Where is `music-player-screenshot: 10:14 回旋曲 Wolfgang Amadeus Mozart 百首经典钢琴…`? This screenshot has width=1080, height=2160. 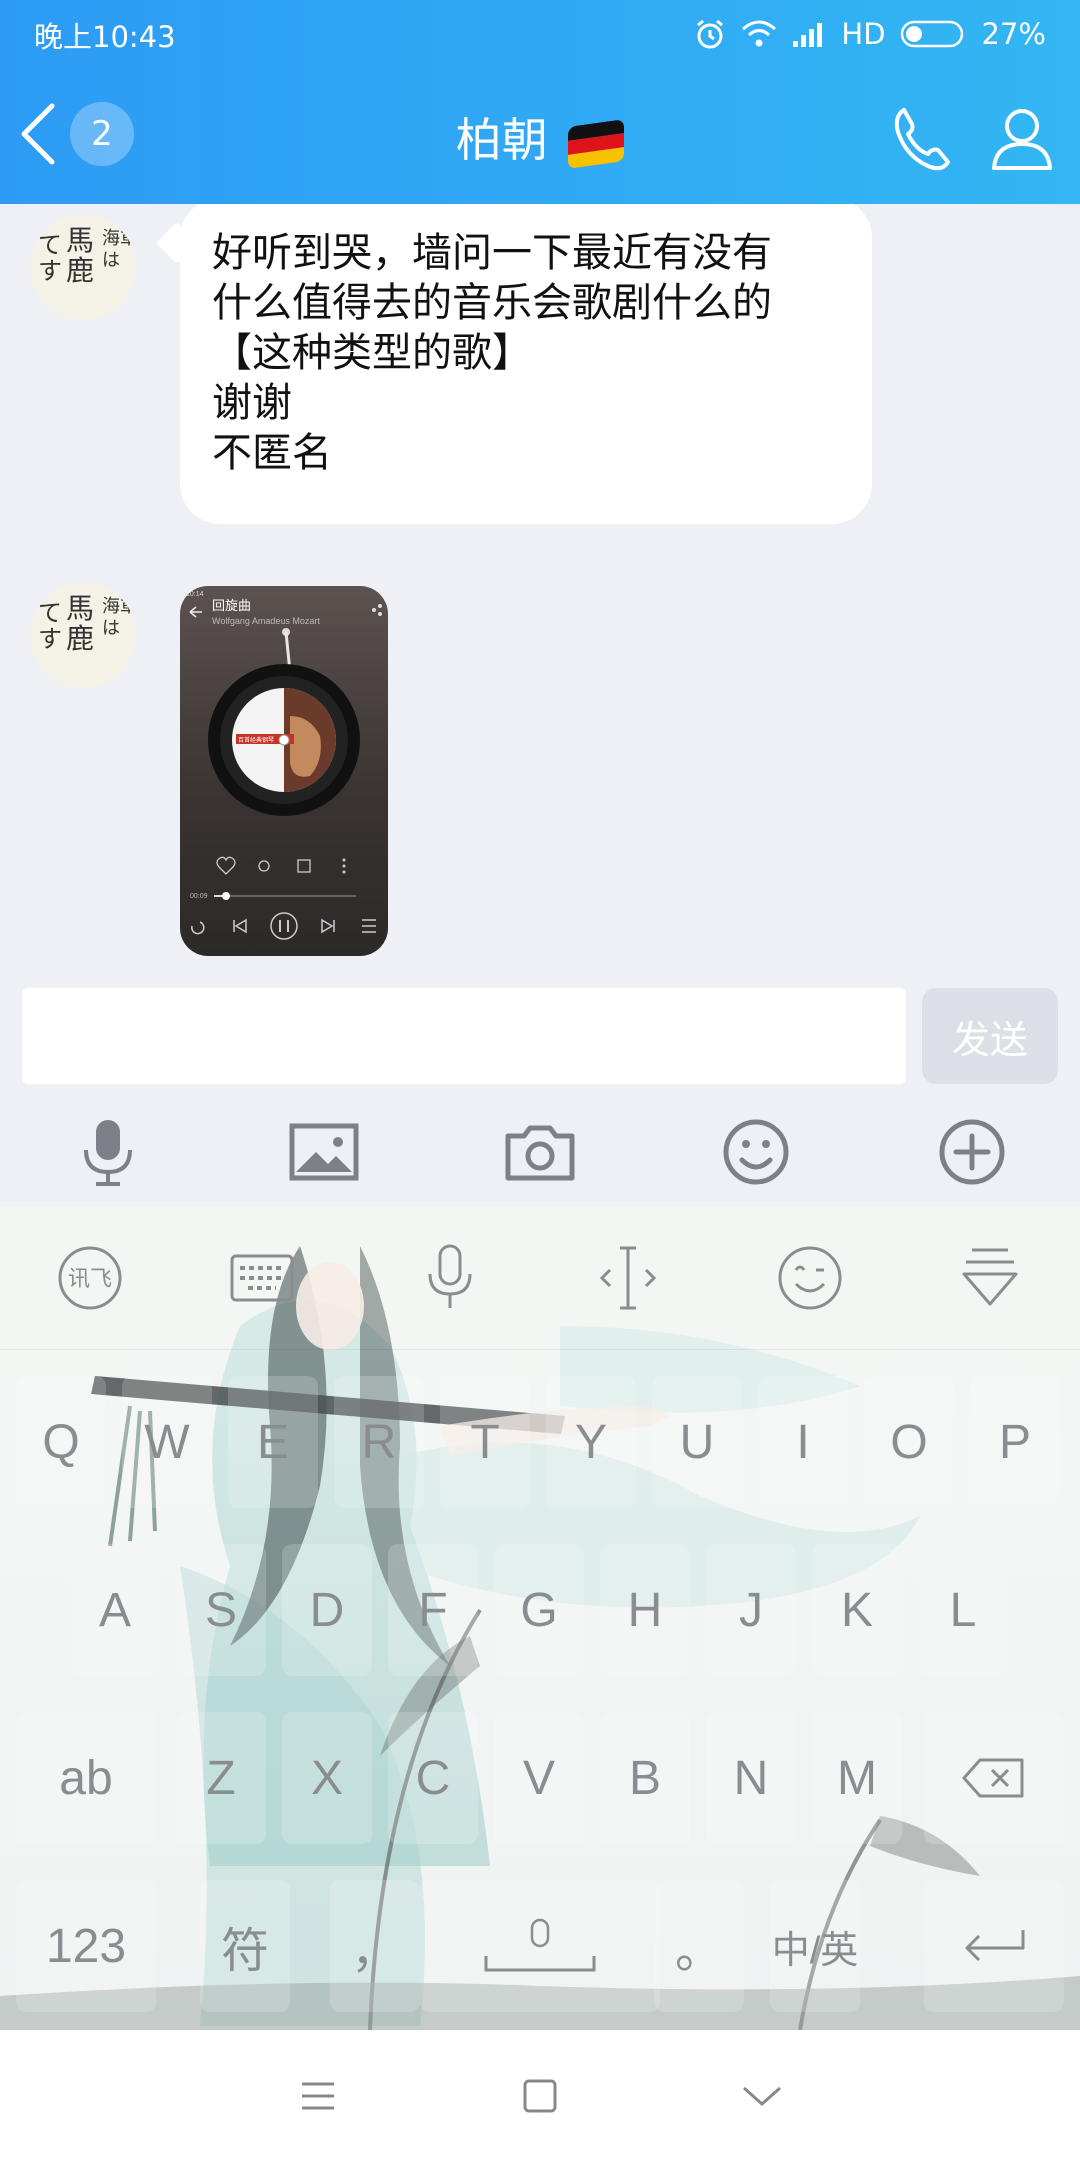 music-player-screenshot: 10:14 回旋曲 Wolfgang Amadeus Mozart 百首经典钢琴… is located at coordinates (284, 765).